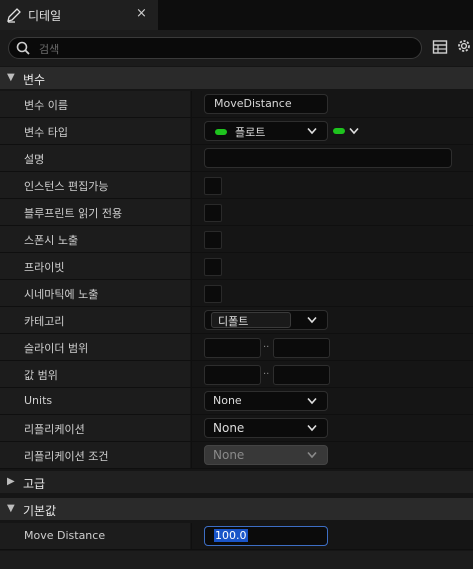 The width and height of the screenshot is (473, 569). Describe the element at coordinates (229, 428) in the screenshot. I see `replication-value: None` at that location.